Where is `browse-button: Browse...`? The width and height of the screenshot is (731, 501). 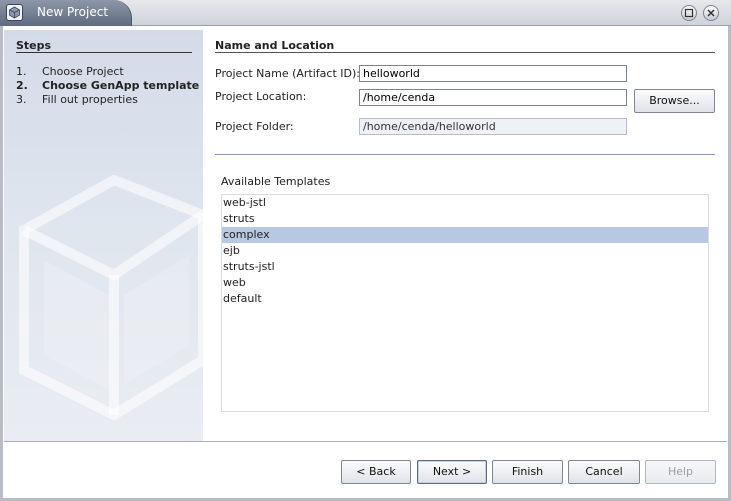
browse-button: Browse... is located at coordinates (674, 101).